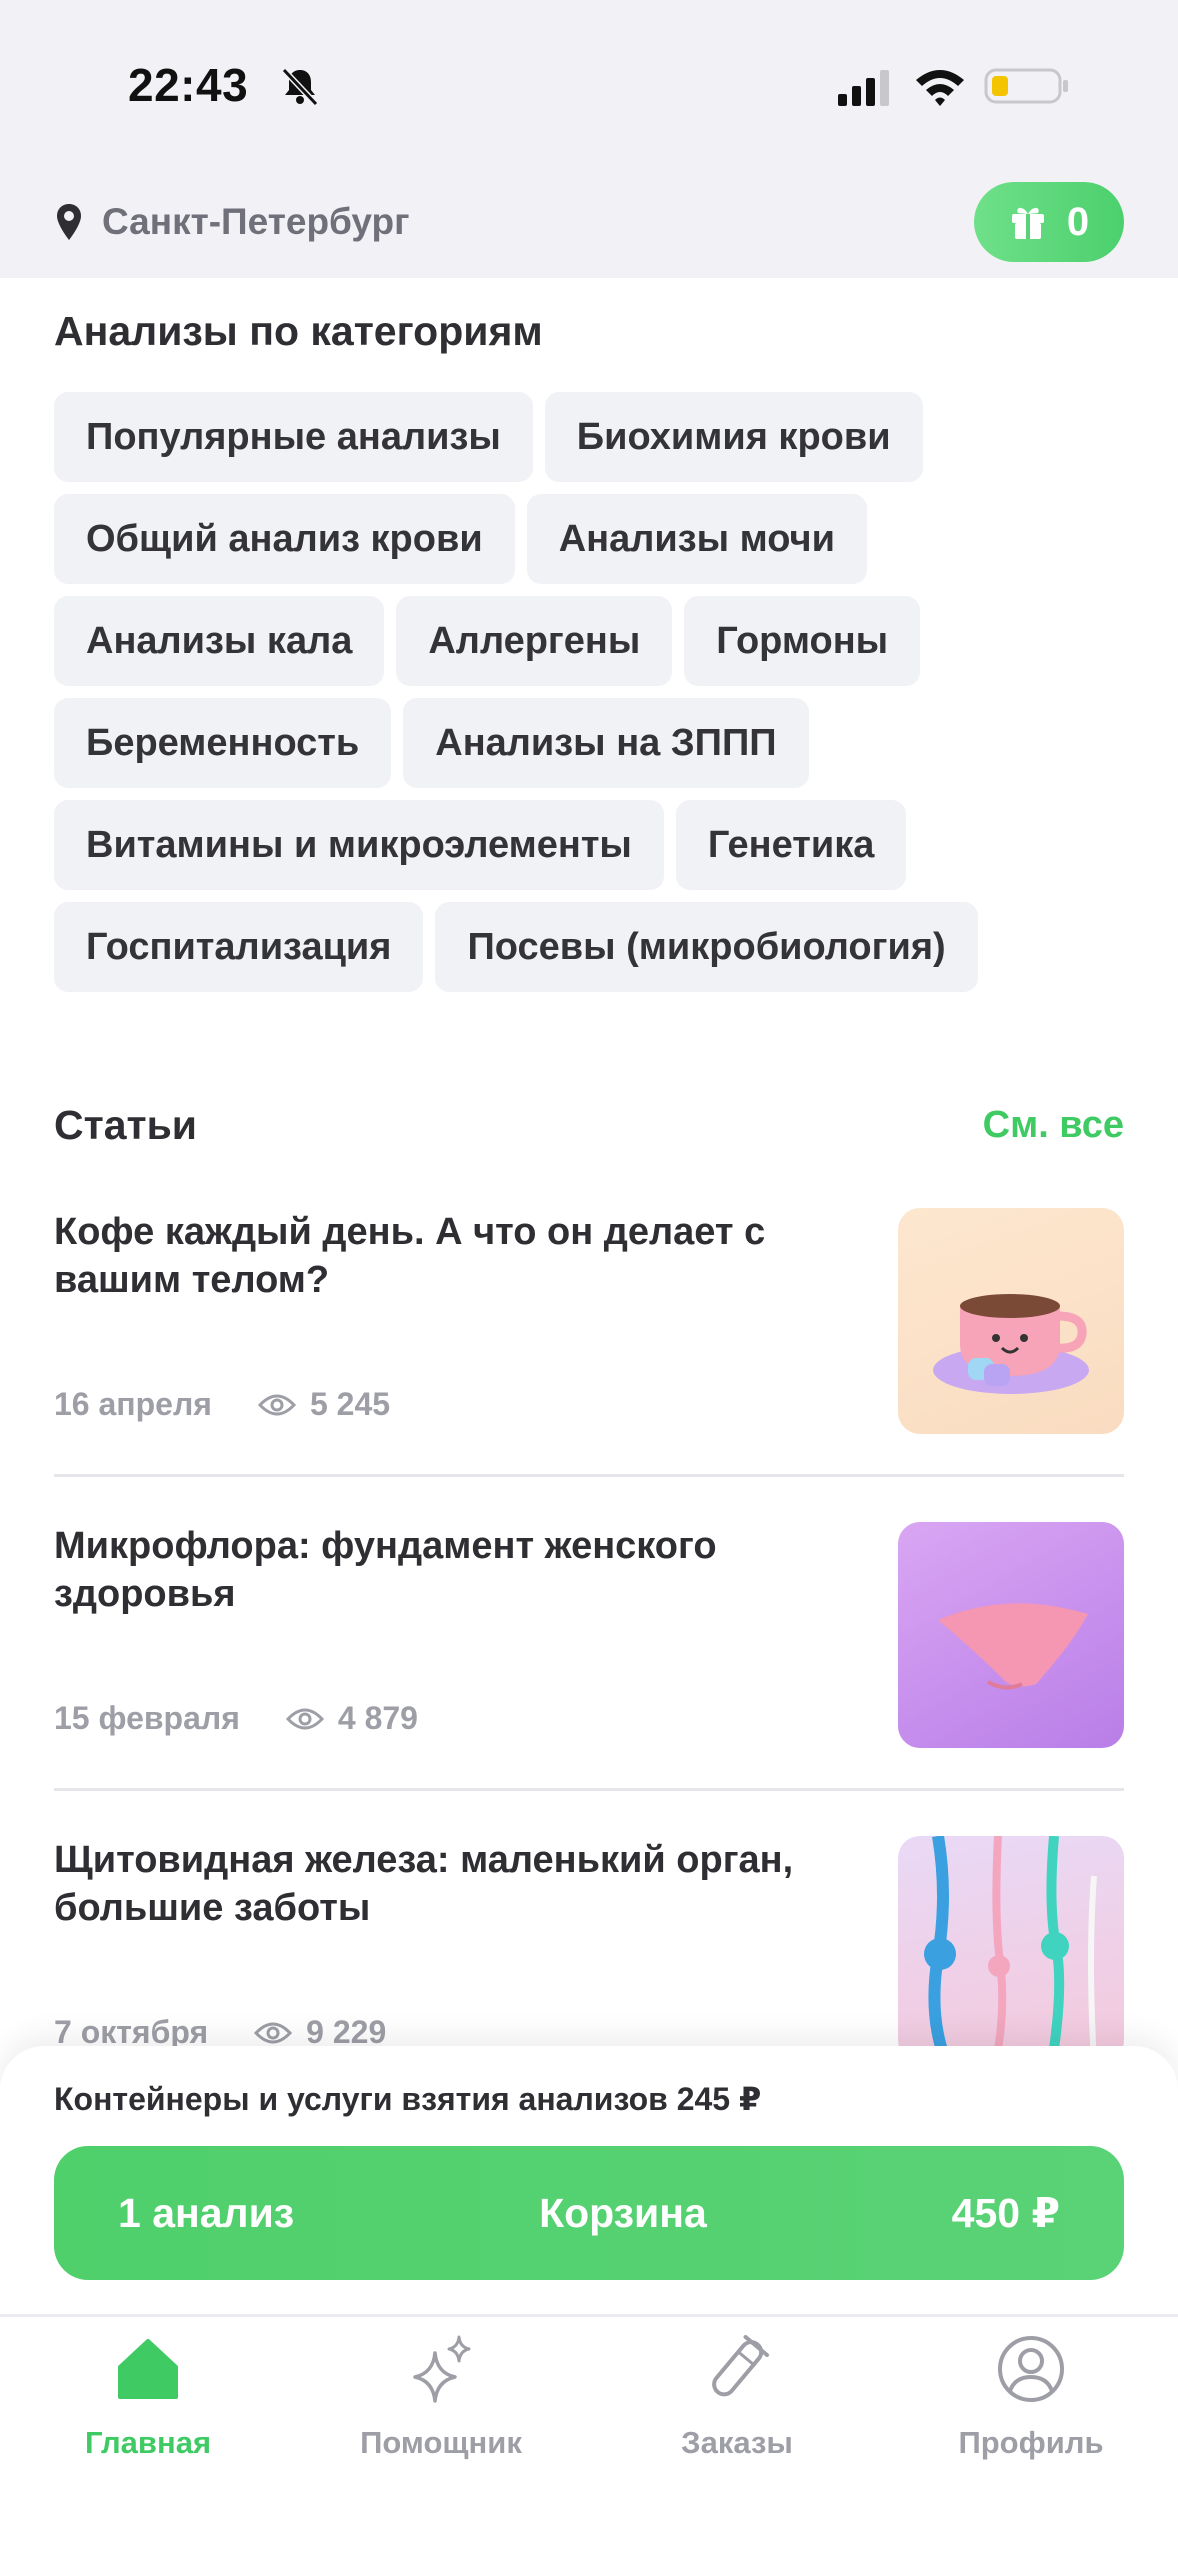  I want to click on tab-label: Профиль, so click(1031, 2442).